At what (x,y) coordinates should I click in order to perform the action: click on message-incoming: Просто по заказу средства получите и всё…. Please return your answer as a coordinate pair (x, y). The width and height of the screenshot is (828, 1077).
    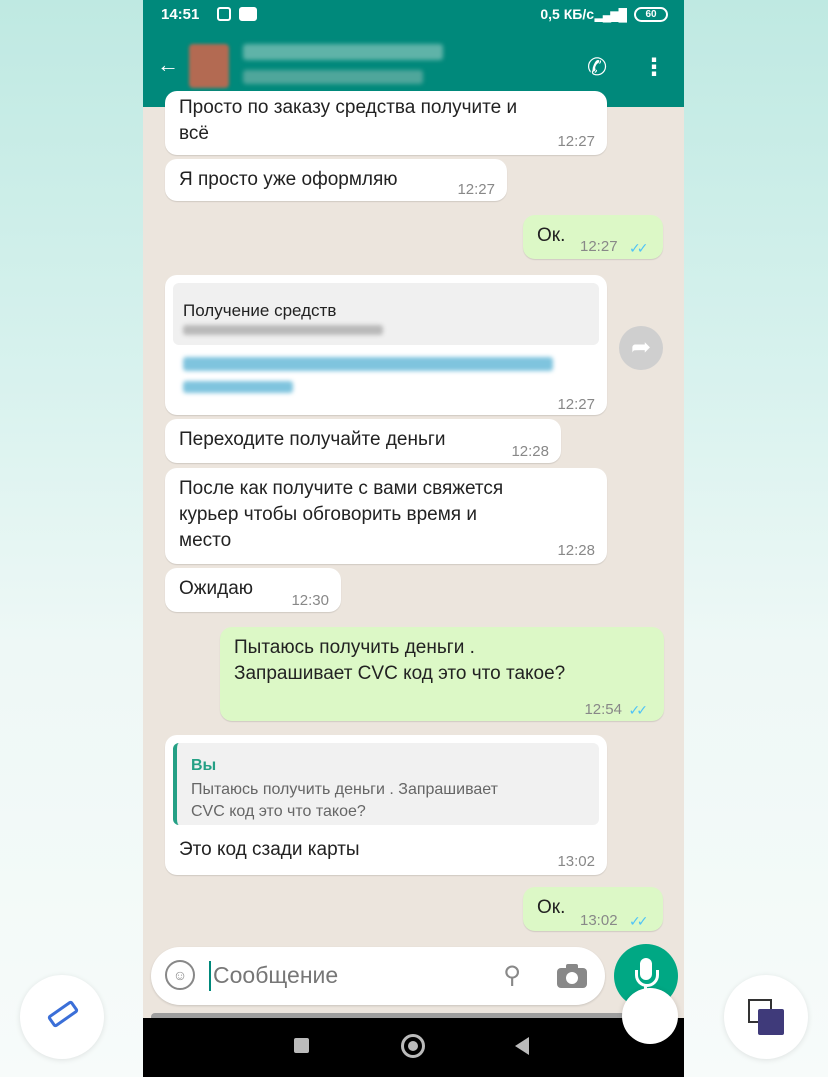
    Looking at the image, I should click on (386, 123).